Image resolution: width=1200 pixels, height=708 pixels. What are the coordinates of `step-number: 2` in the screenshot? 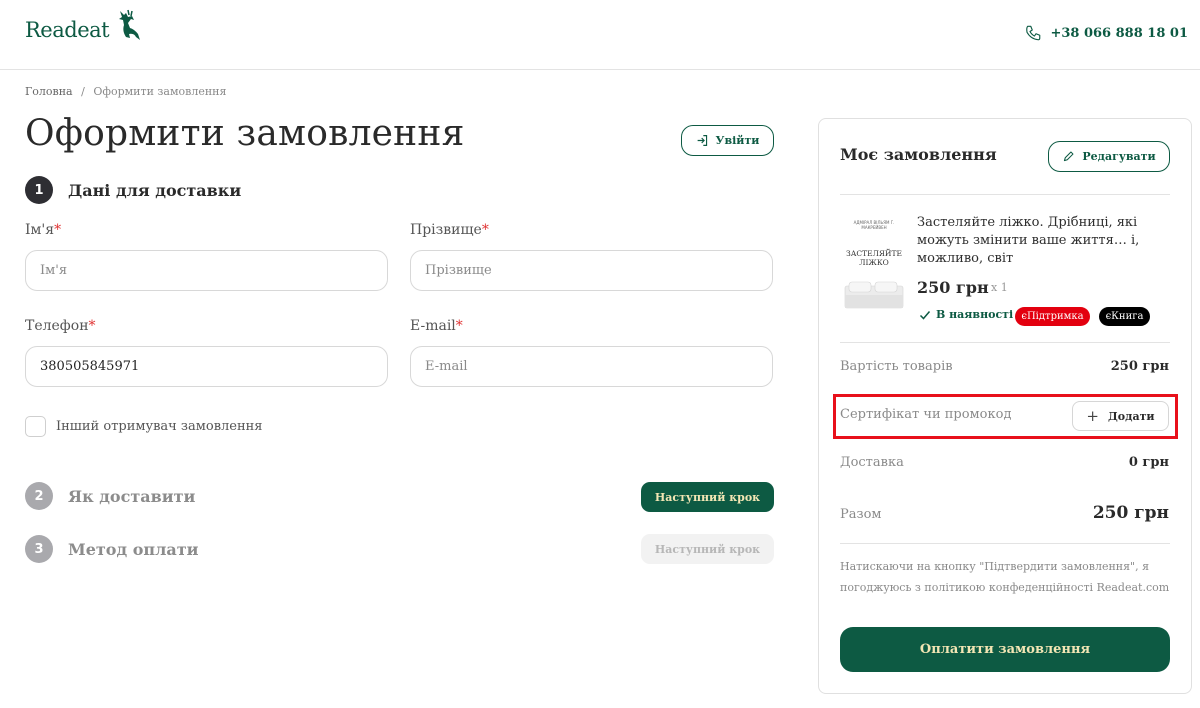 It's located at (39, 496).